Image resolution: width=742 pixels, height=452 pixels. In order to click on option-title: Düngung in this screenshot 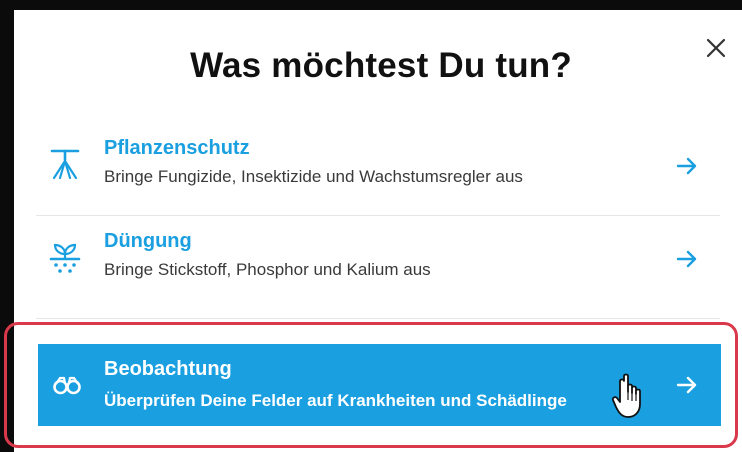, I will do `click(148, 241)`.